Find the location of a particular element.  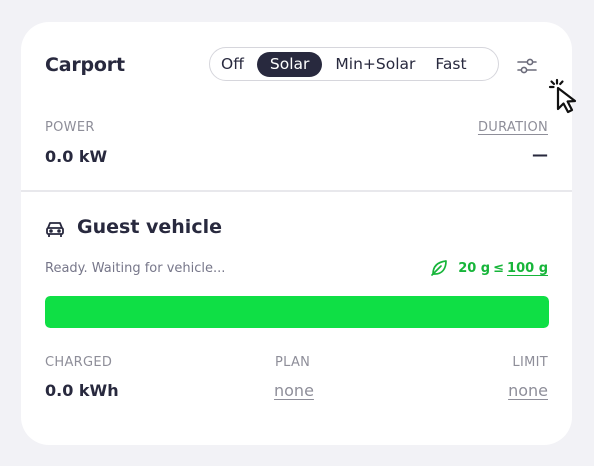

mode-off-button: Off is located at coordinates (232, 64).